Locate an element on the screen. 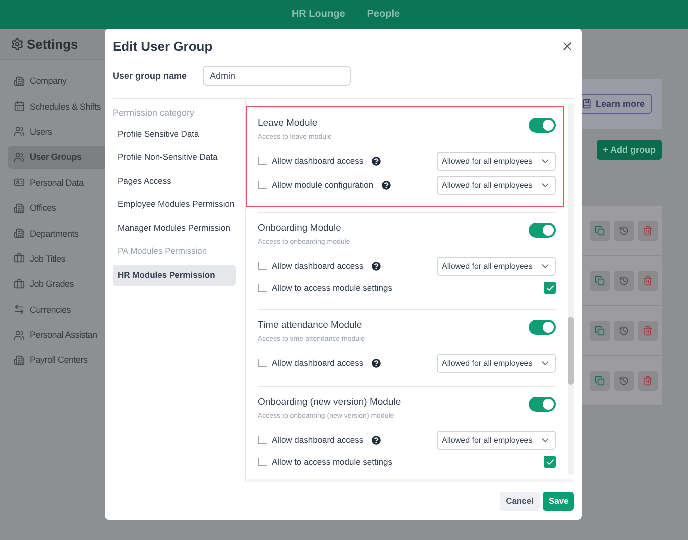 The image size is (688, 540). module-title: Onboarding Module is located at coordinates (300, 228).